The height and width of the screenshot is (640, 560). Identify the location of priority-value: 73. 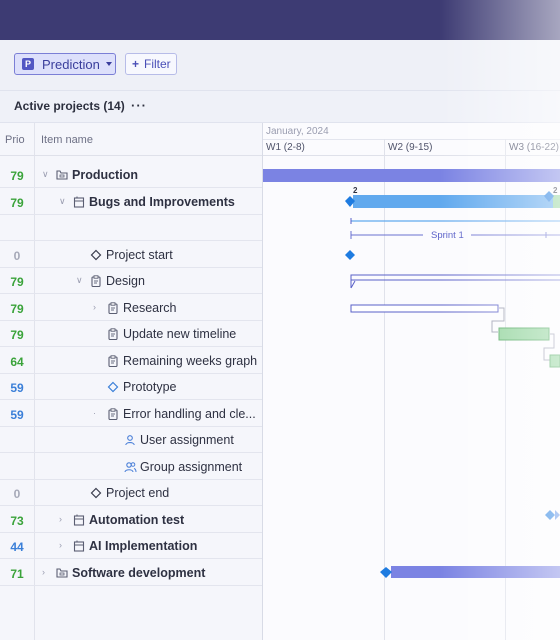
(17, 520).